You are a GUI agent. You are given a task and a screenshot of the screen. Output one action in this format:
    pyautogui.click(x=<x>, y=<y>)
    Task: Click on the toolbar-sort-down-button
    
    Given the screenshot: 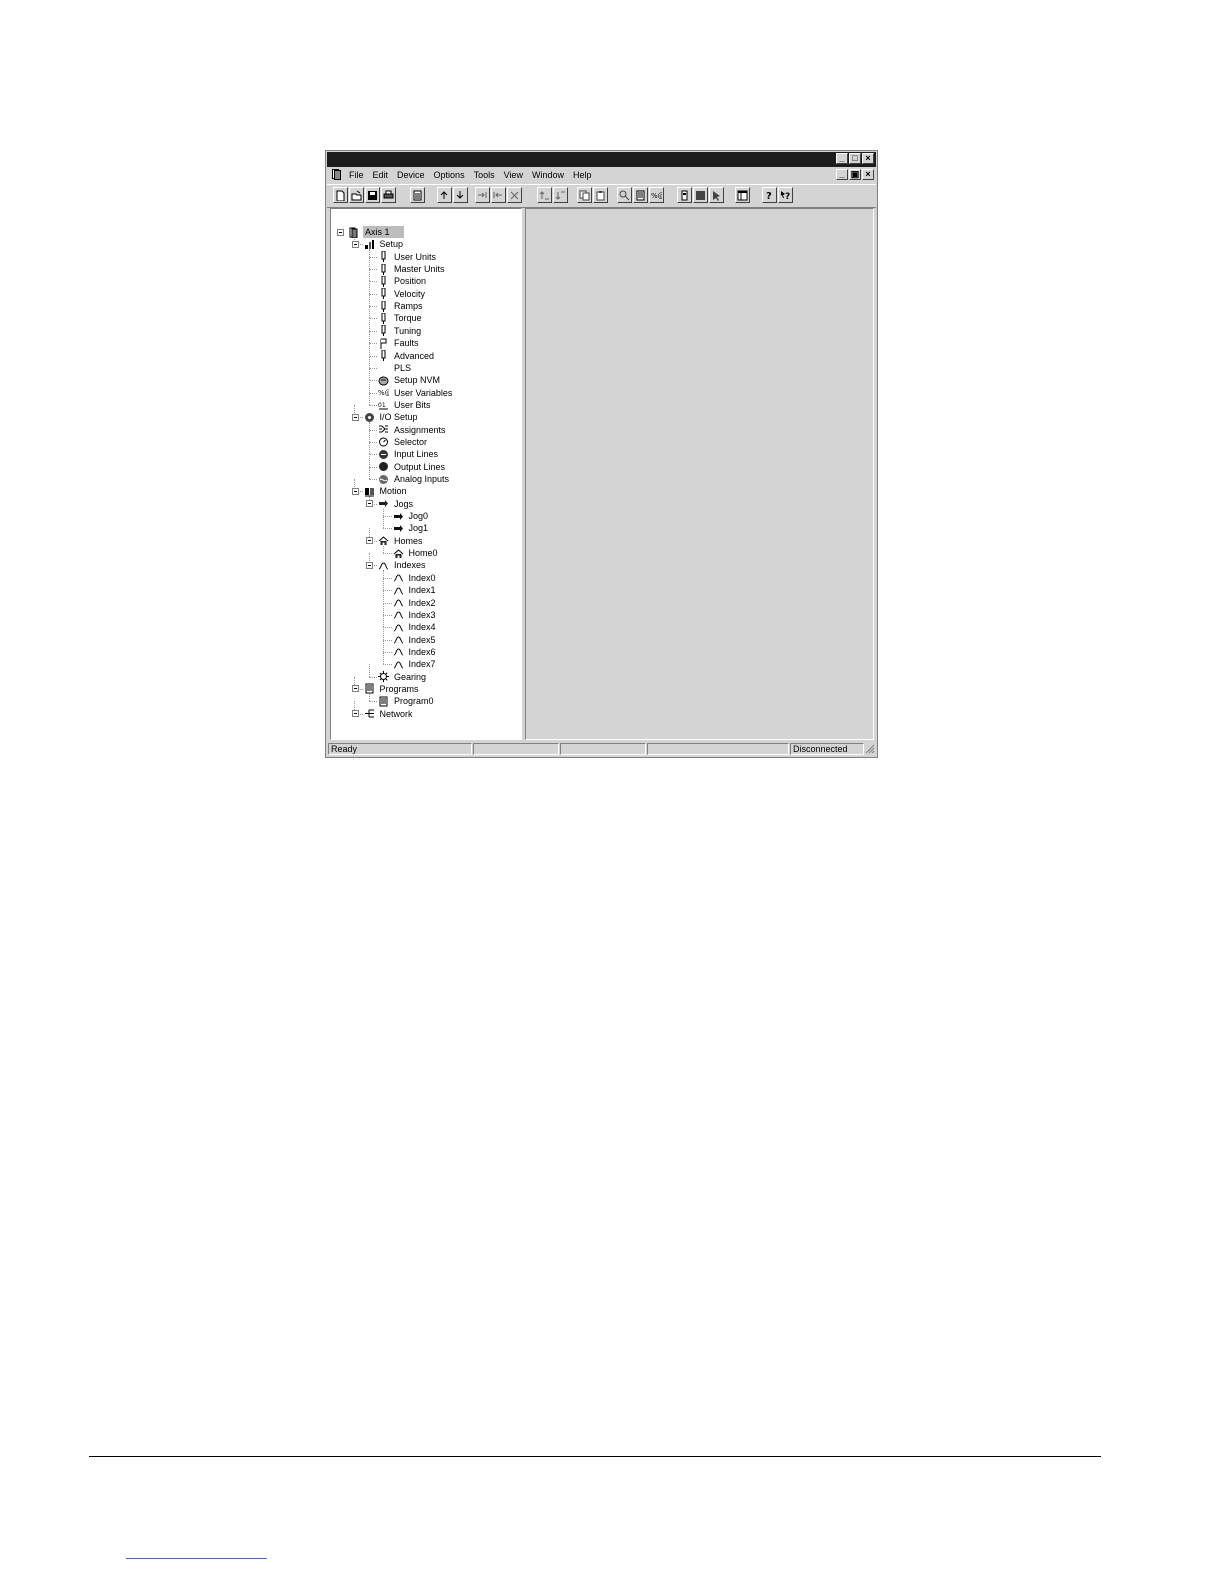 What is the action you would take?
    pyautogui.click(x=560, y=195)
    